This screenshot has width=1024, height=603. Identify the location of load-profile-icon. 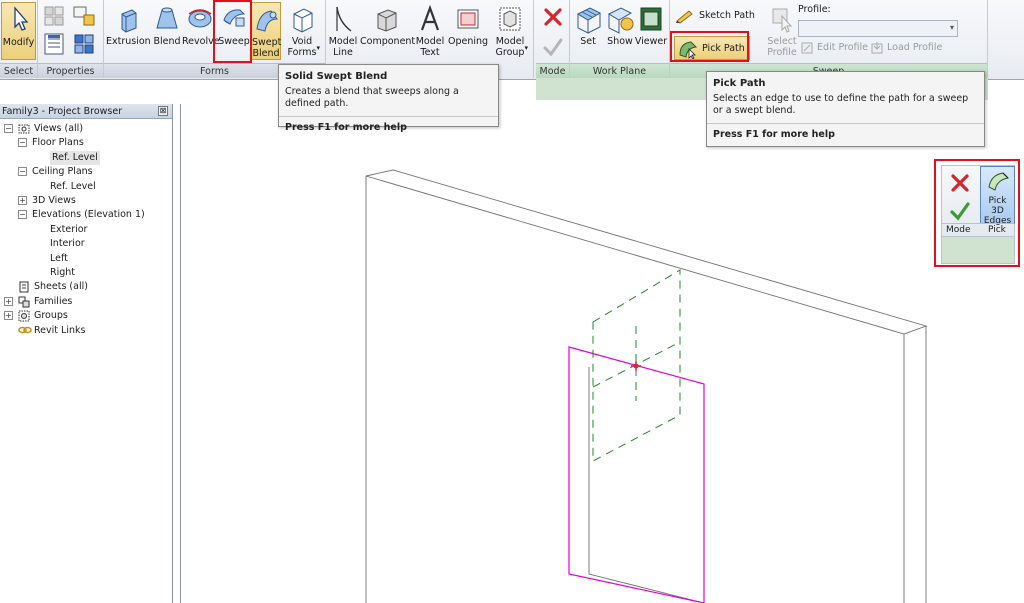
(877, 47).